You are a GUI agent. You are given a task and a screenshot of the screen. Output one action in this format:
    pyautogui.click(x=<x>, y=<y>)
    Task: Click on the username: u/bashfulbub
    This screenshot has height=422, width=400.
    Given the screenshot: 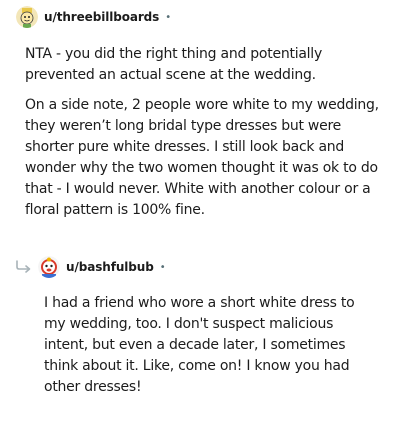 What is the action you would take?
    pyautogui.click(x=110, y=267)
    